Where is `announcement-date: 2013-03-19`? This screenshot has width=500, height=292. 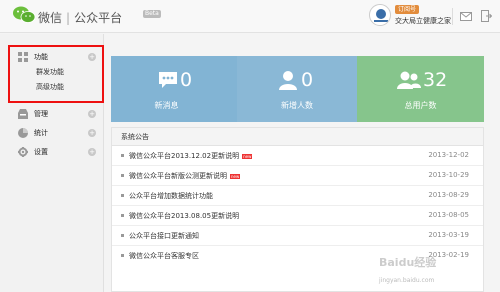 announcement-date: 2013-03-19 is located at coordinates (448, 235).